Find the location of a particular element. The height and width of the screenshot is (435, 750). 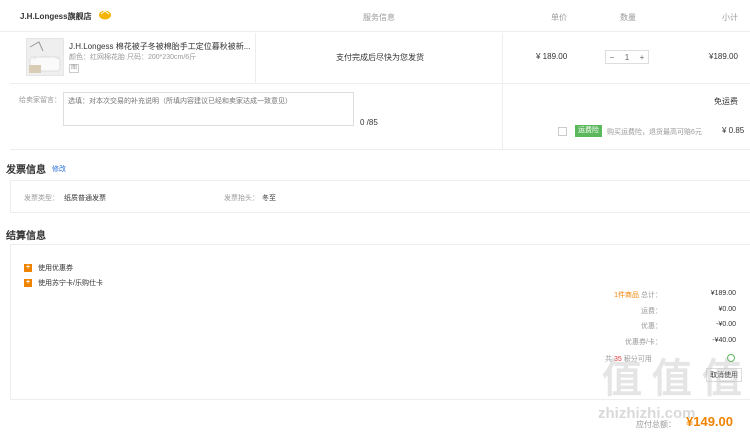

invoice-box is located at coordinates (380, 196).